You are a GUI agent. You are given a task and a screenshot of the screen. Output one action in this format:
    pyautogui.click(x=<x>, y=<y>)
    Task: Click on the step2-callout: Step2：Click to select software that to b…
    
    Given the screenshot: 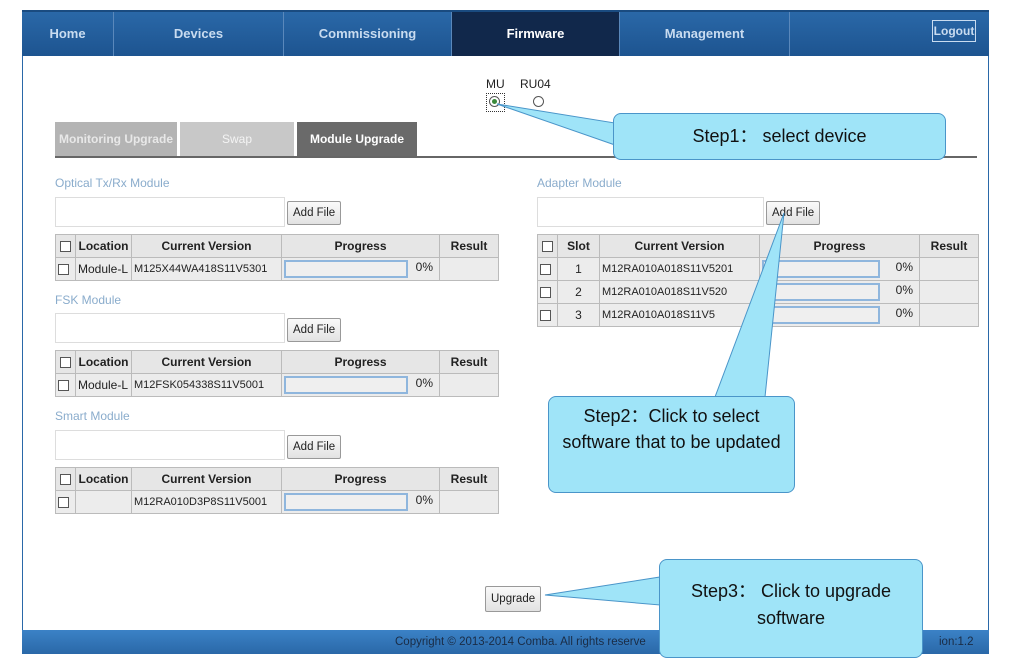 What is the action you would take?
    pyautogui.click(x=671, y=444)
    